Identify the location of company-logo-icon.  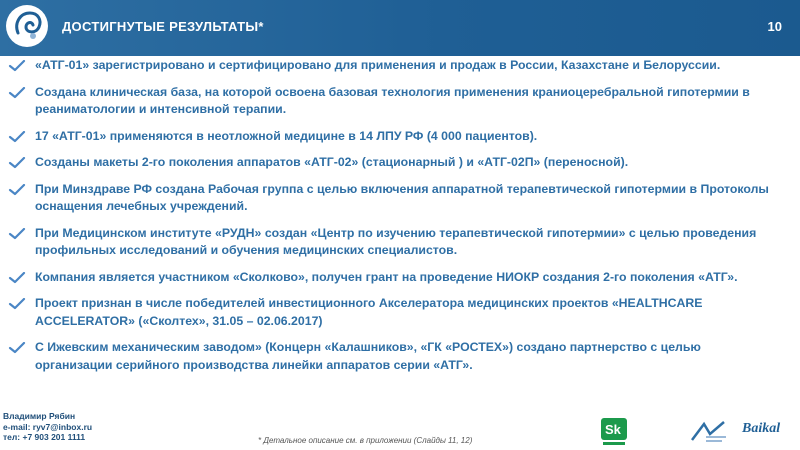
(27, 26).